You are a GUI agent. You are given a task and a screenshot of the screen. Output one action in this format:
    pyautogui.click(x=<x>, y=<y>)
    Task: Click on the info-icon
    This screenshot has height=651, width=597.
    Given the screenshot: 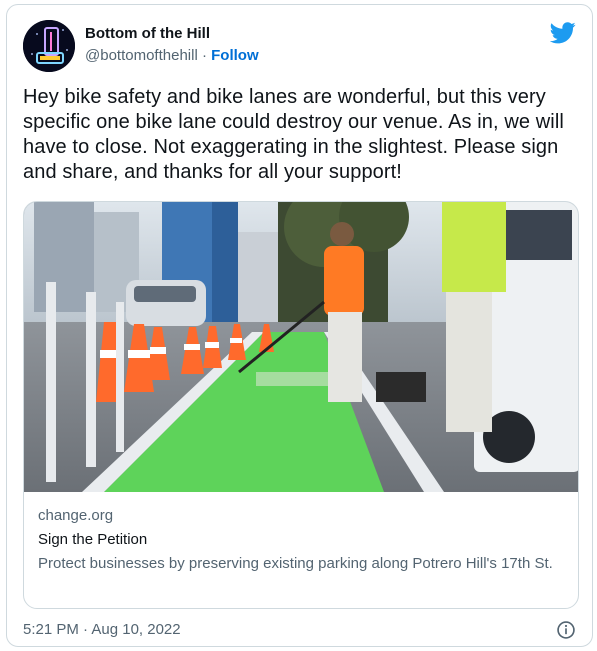 What is the action you would take?
    pyautogui.click(x=566, y=630)
    